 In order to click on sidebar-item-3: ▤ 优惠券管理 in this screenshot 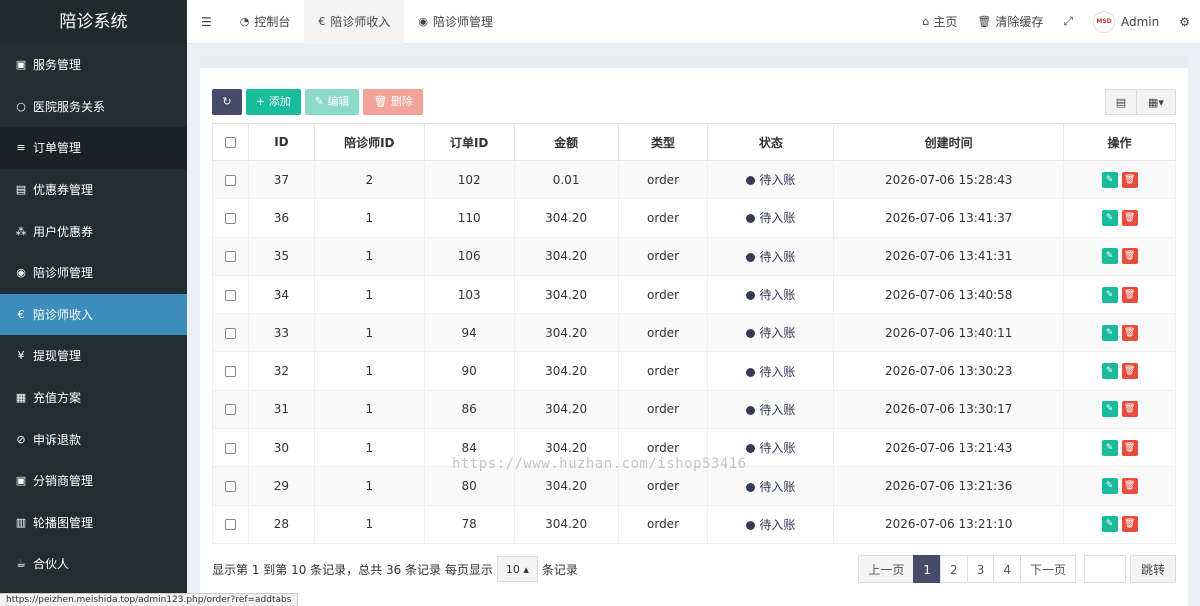, I will do `click(93, 190)`.